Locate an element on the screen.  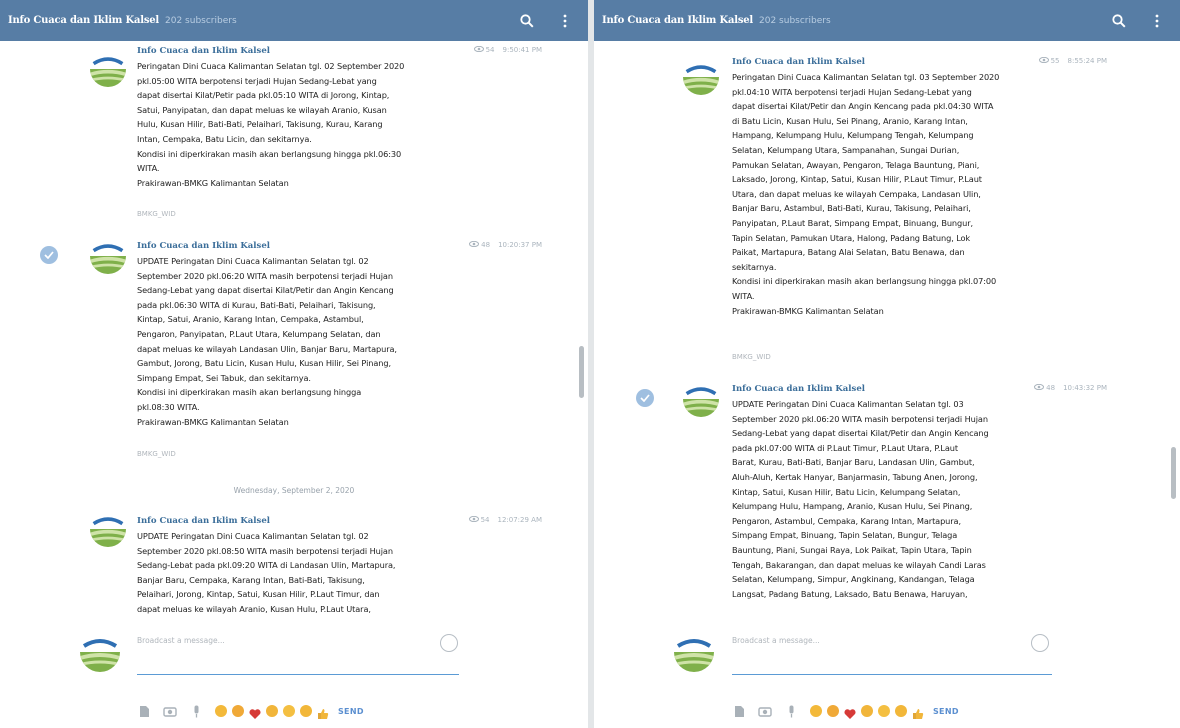
message-meta: 55 8:55:24 PM is located at coordinates (1072, 60).